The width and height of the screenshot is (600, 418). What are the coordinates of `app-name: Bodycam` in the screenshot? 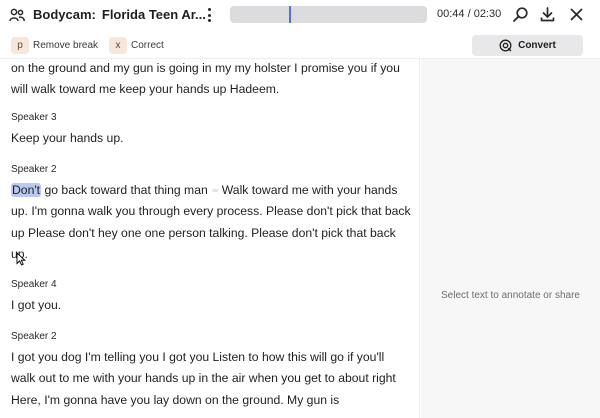 It's located at (62, 14).